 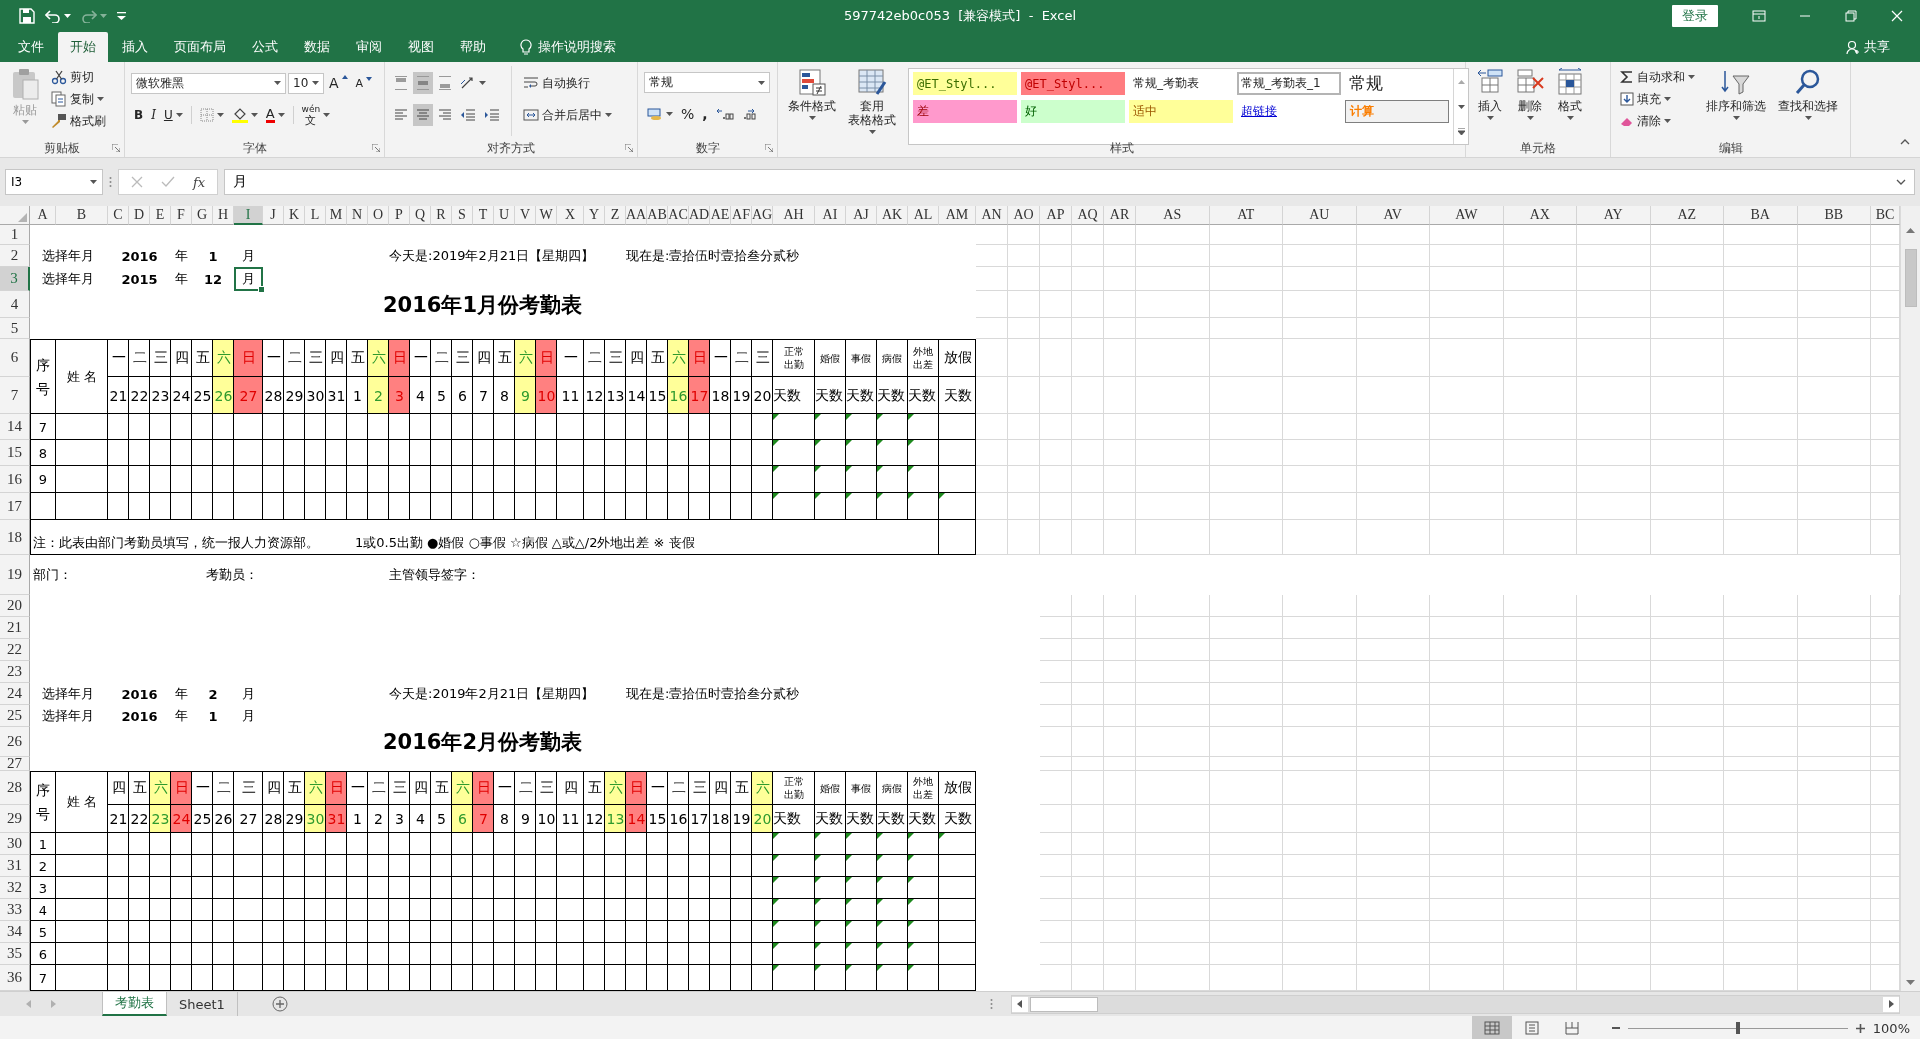 What do you see at coordinates (199, 182) in the screenshot?
I see `insert-function-button: fx` at bounding box center [199, 182].